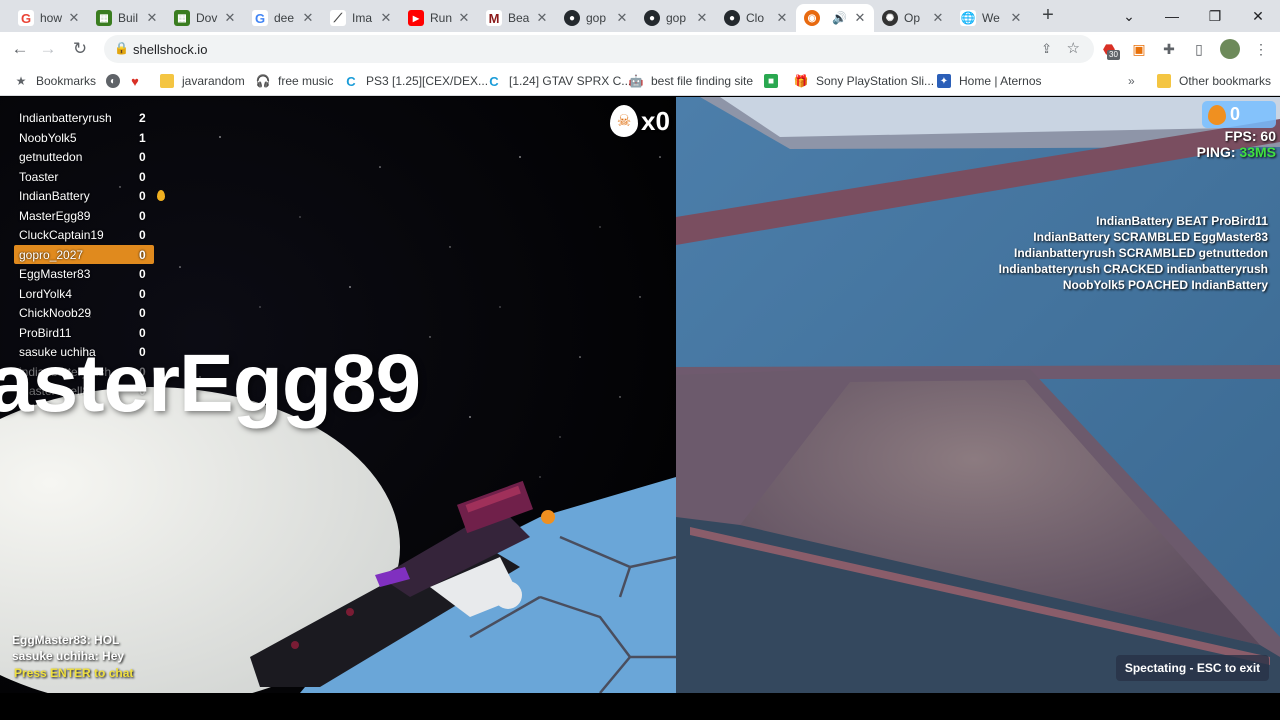 This screenshot has height=720, width=1280. Describe the element at coordinates (51, 18) in the screenshot. I see `tab-title: how` at that location.